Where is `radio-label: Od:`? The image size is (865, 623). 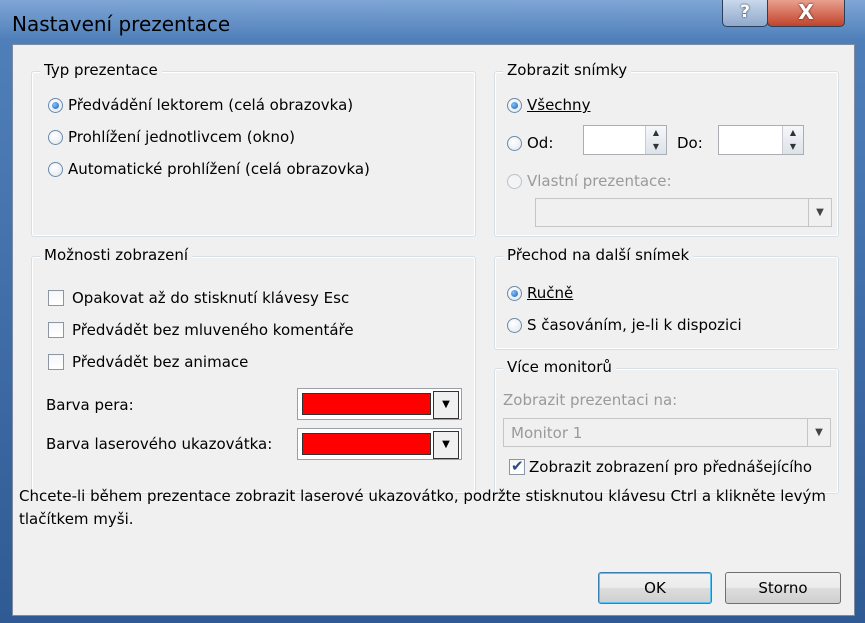 radio-label: Od: is located at coordinates (540, 143).